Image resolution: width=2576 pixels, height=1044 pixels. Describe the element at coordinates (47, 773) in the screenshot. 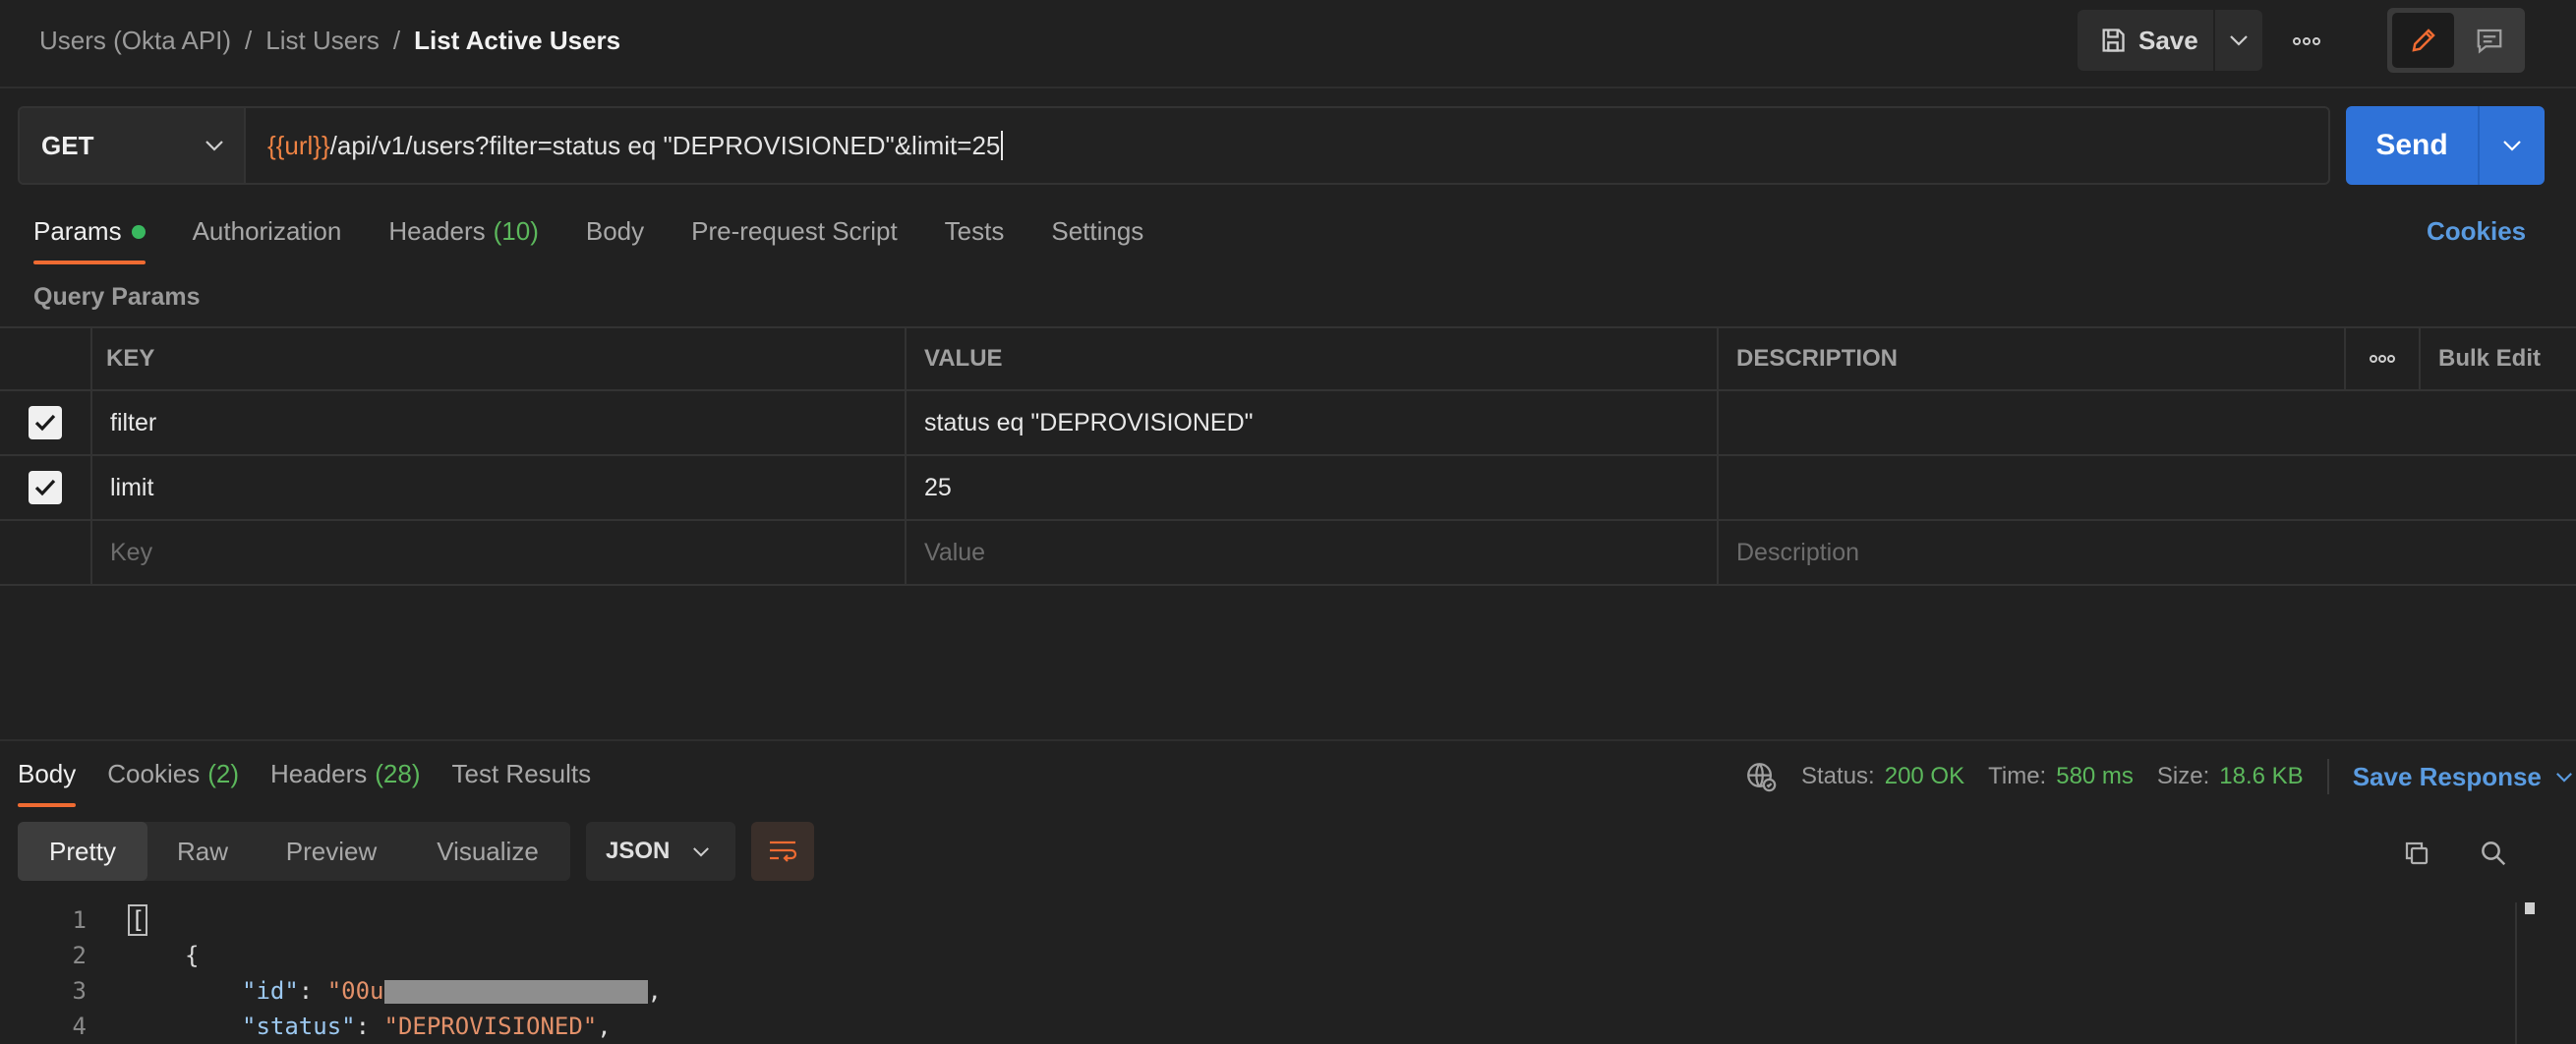

I see `tab-label: Body` at that location.